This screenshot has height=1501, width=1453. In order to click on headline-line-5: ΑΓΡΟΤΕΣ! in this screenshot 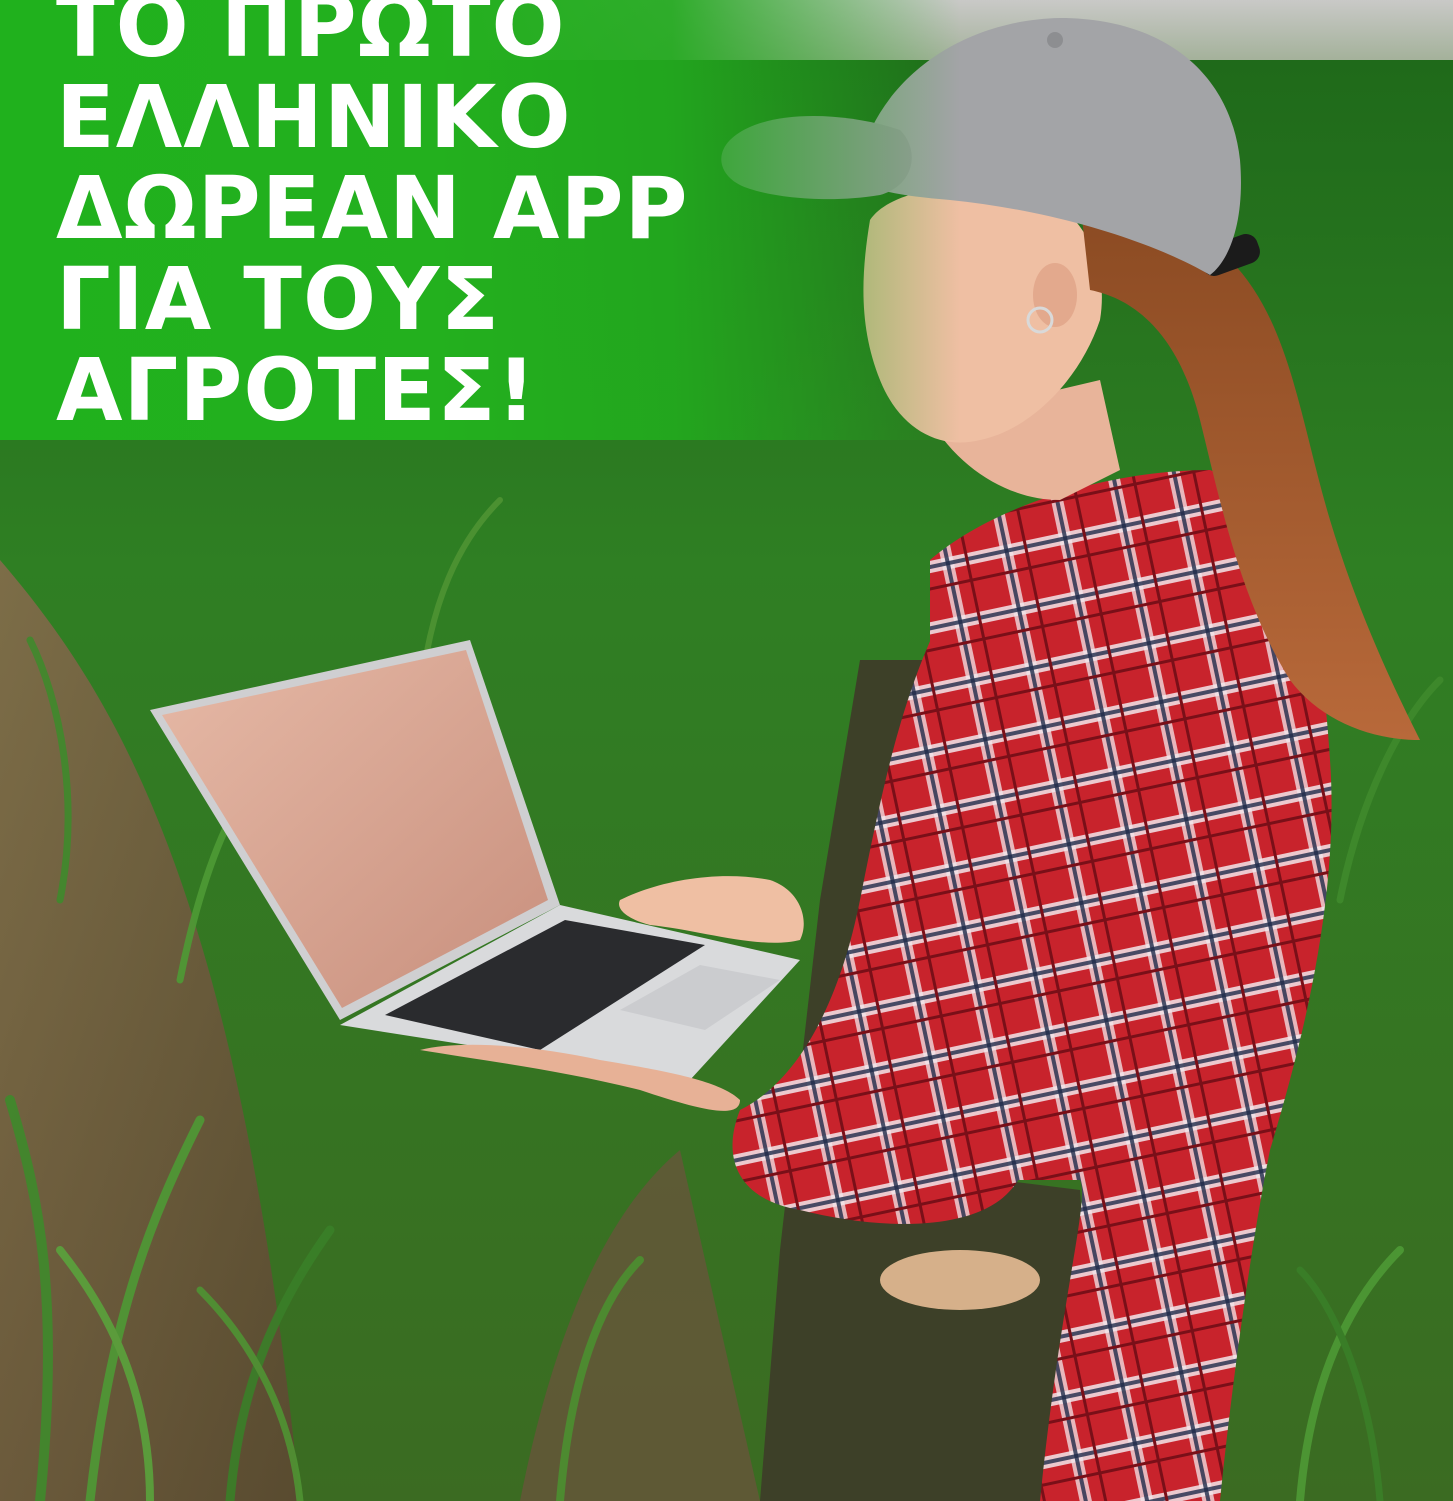, I will do `click(296, 391)`.